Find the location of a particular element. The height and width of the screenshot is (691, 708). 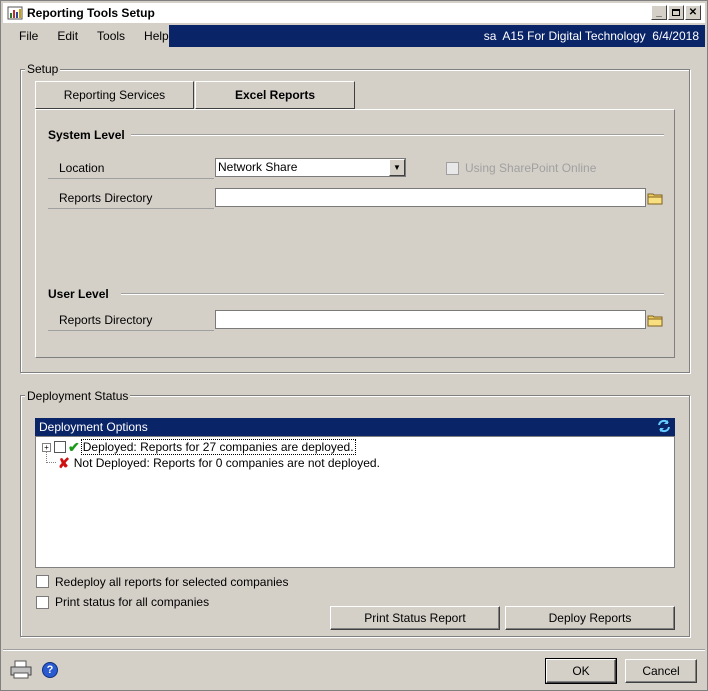

user-reports-directory-input is located at coordinates (430, 319).